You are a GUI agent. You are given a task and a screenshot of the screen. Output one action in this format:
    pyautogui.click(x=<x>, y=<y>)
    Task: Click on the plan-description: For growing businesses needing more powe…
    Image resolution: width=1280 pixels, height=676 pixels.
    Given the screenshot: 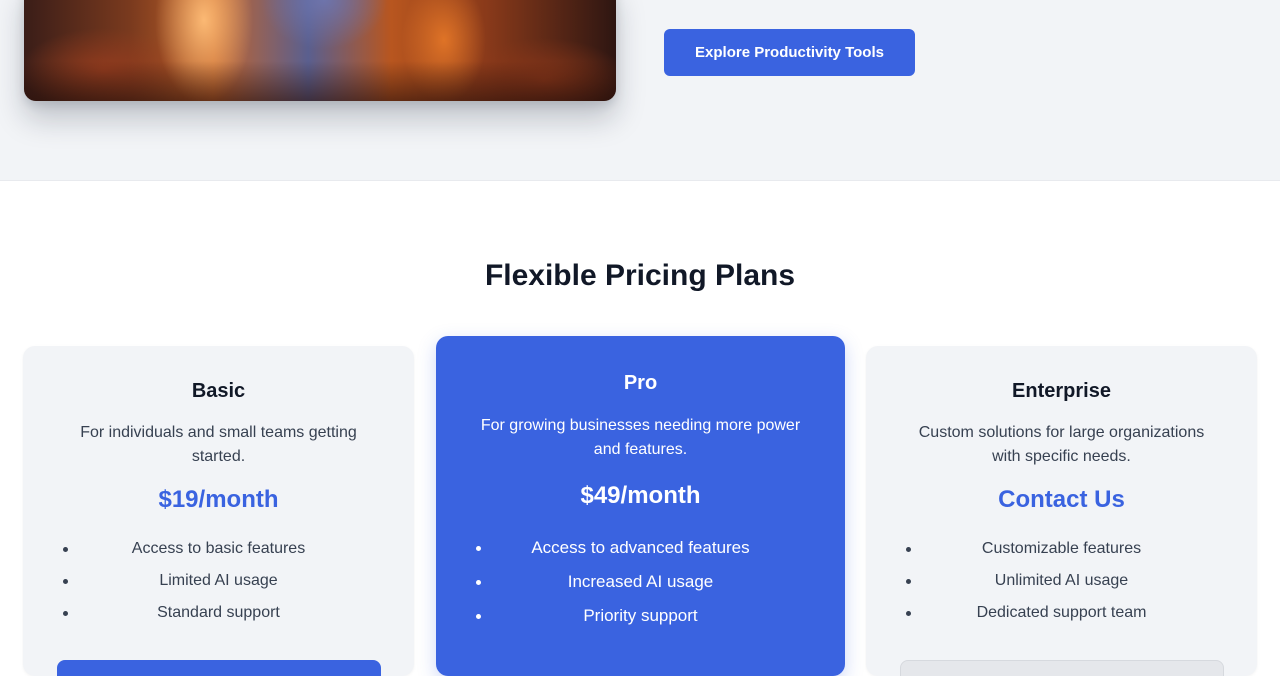 What is the action you would take?
    pyautogui.click(x=640, y=437)
    